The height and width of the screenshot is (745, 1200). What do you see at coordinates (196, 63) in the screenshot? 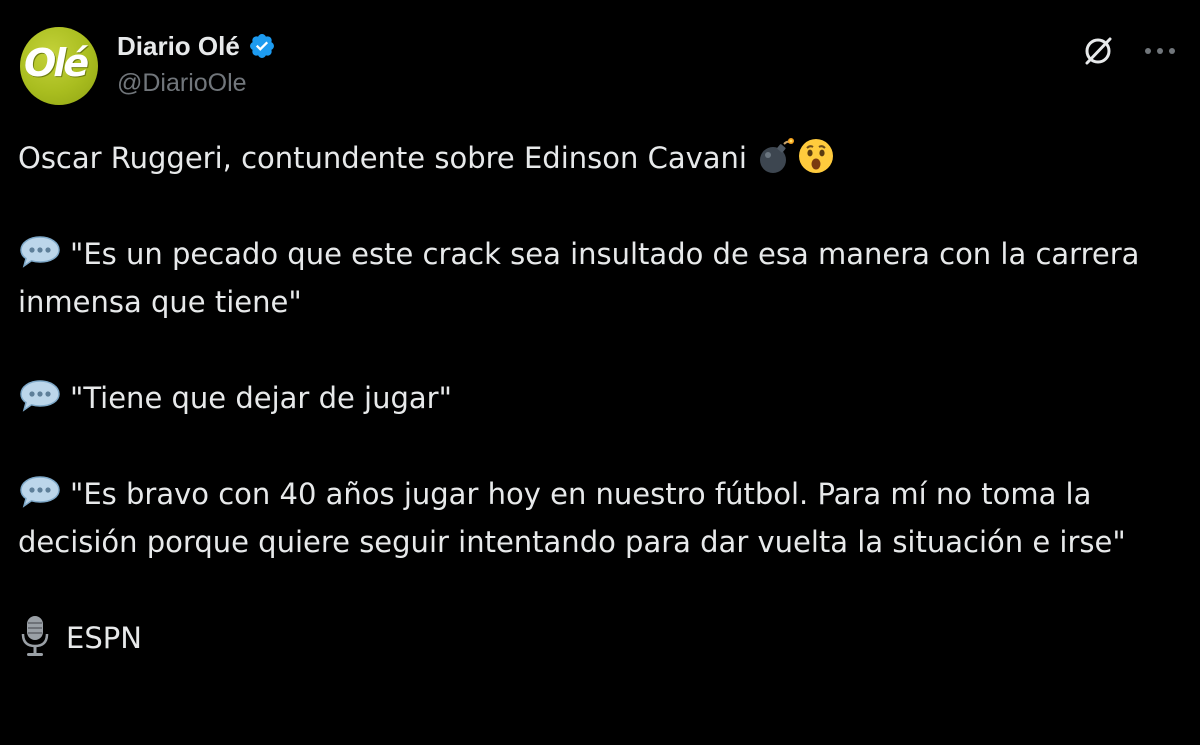
I see `author-info: Diario Olé @DiarioOle` at bounding box center [196, 63].